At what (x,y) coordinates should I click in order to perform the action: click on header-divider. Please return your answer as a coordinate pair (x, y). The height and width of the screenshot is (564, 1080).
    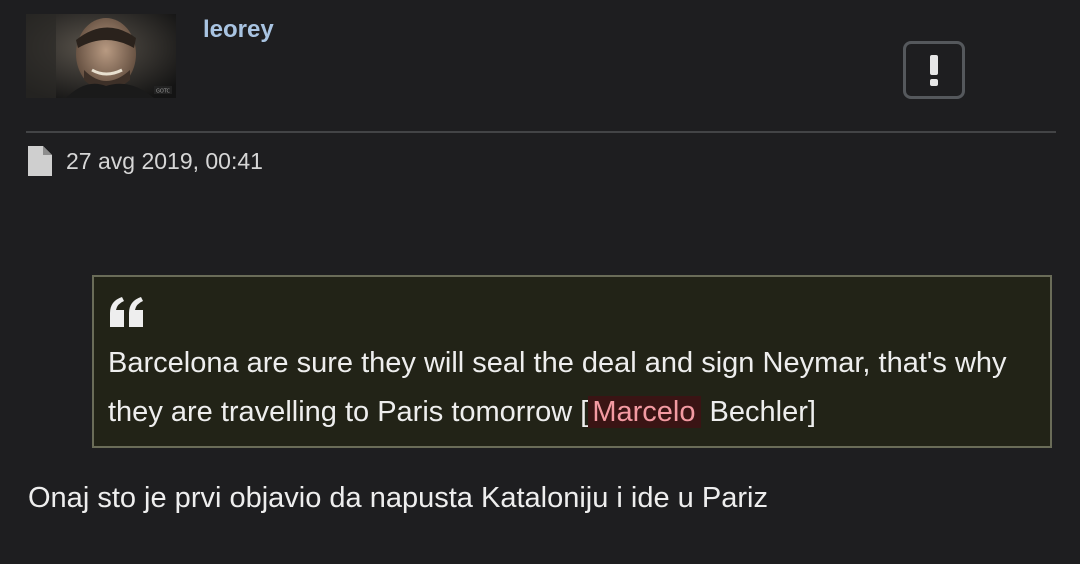
    Looking at the image, I should click on (541, 132).